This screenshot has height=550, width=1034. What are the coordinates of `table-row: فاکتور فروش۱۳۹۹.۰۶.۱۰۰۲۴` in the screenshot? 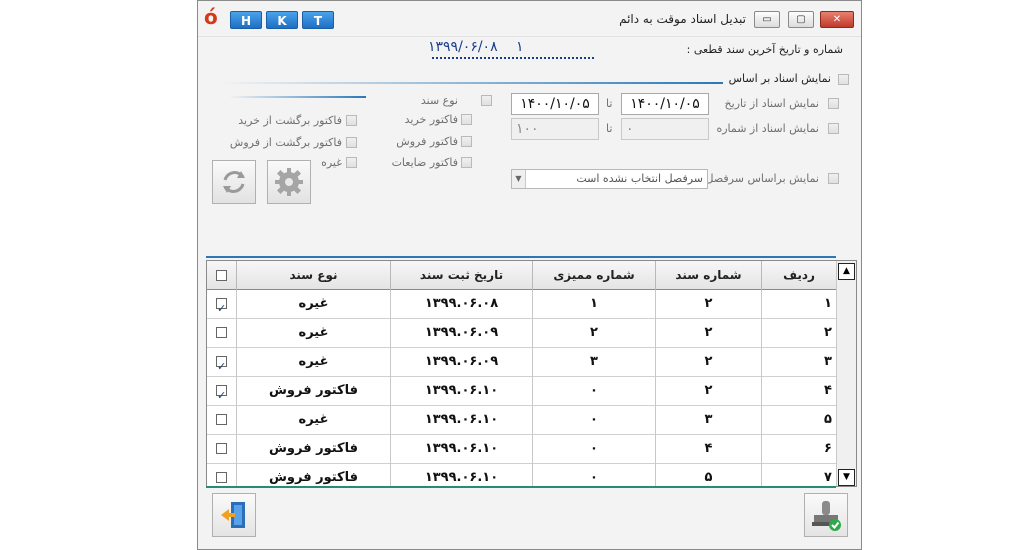 It's located at (522, 393).